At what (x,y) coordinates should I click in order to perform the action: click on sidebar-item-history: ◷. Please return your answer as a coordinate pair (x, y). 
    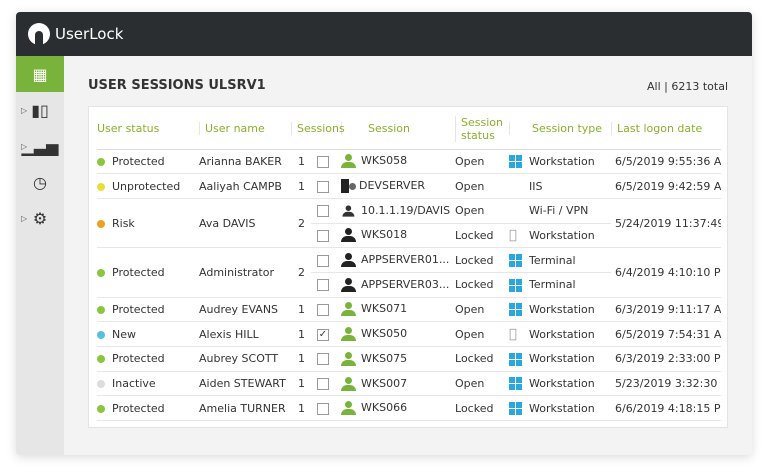
    Looking at the image, I should click on (40, 182).